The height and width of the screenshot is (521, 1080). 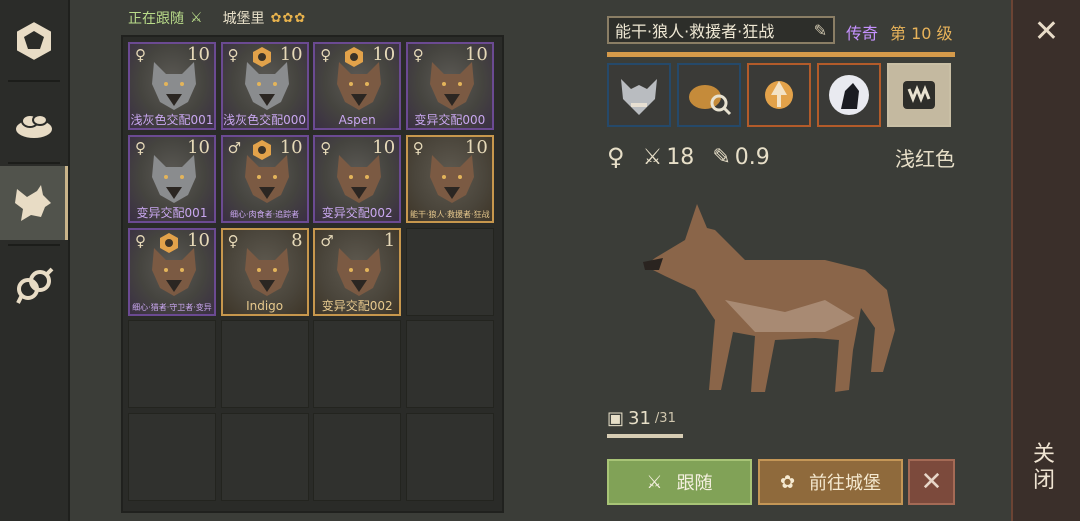 I want to click on status-row: 正在跟随 ⚔ 城堡里 ✿✿✿, so click(x=217, y=18).